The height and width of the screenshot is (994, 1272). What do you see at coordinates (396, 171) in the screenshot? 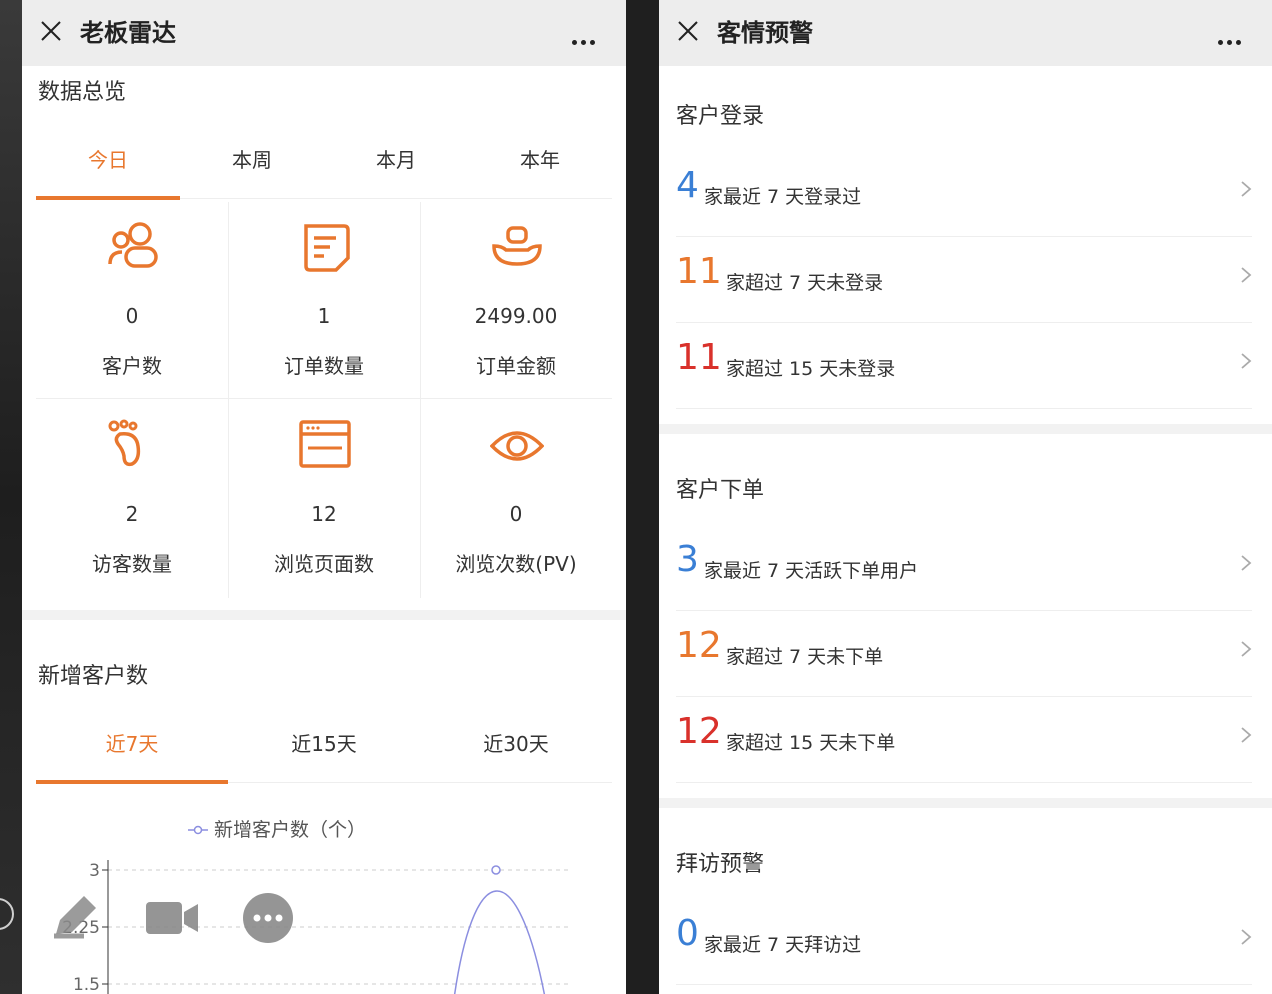
I see `tab-month: 本月` at bounding box center [396, 171].